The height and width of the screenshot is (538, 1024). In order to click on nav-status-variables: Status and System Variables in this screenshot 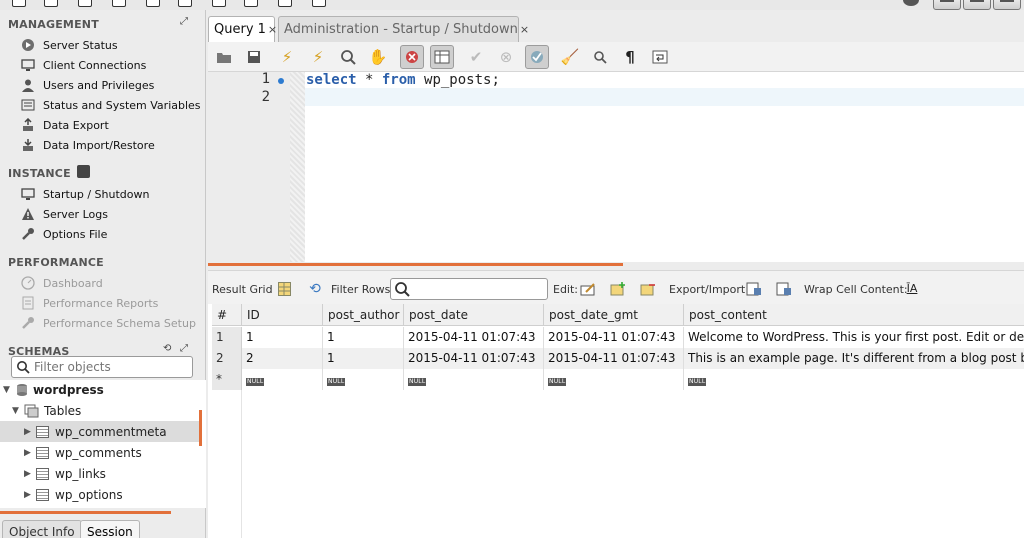, I will do `click(110, 105)`.